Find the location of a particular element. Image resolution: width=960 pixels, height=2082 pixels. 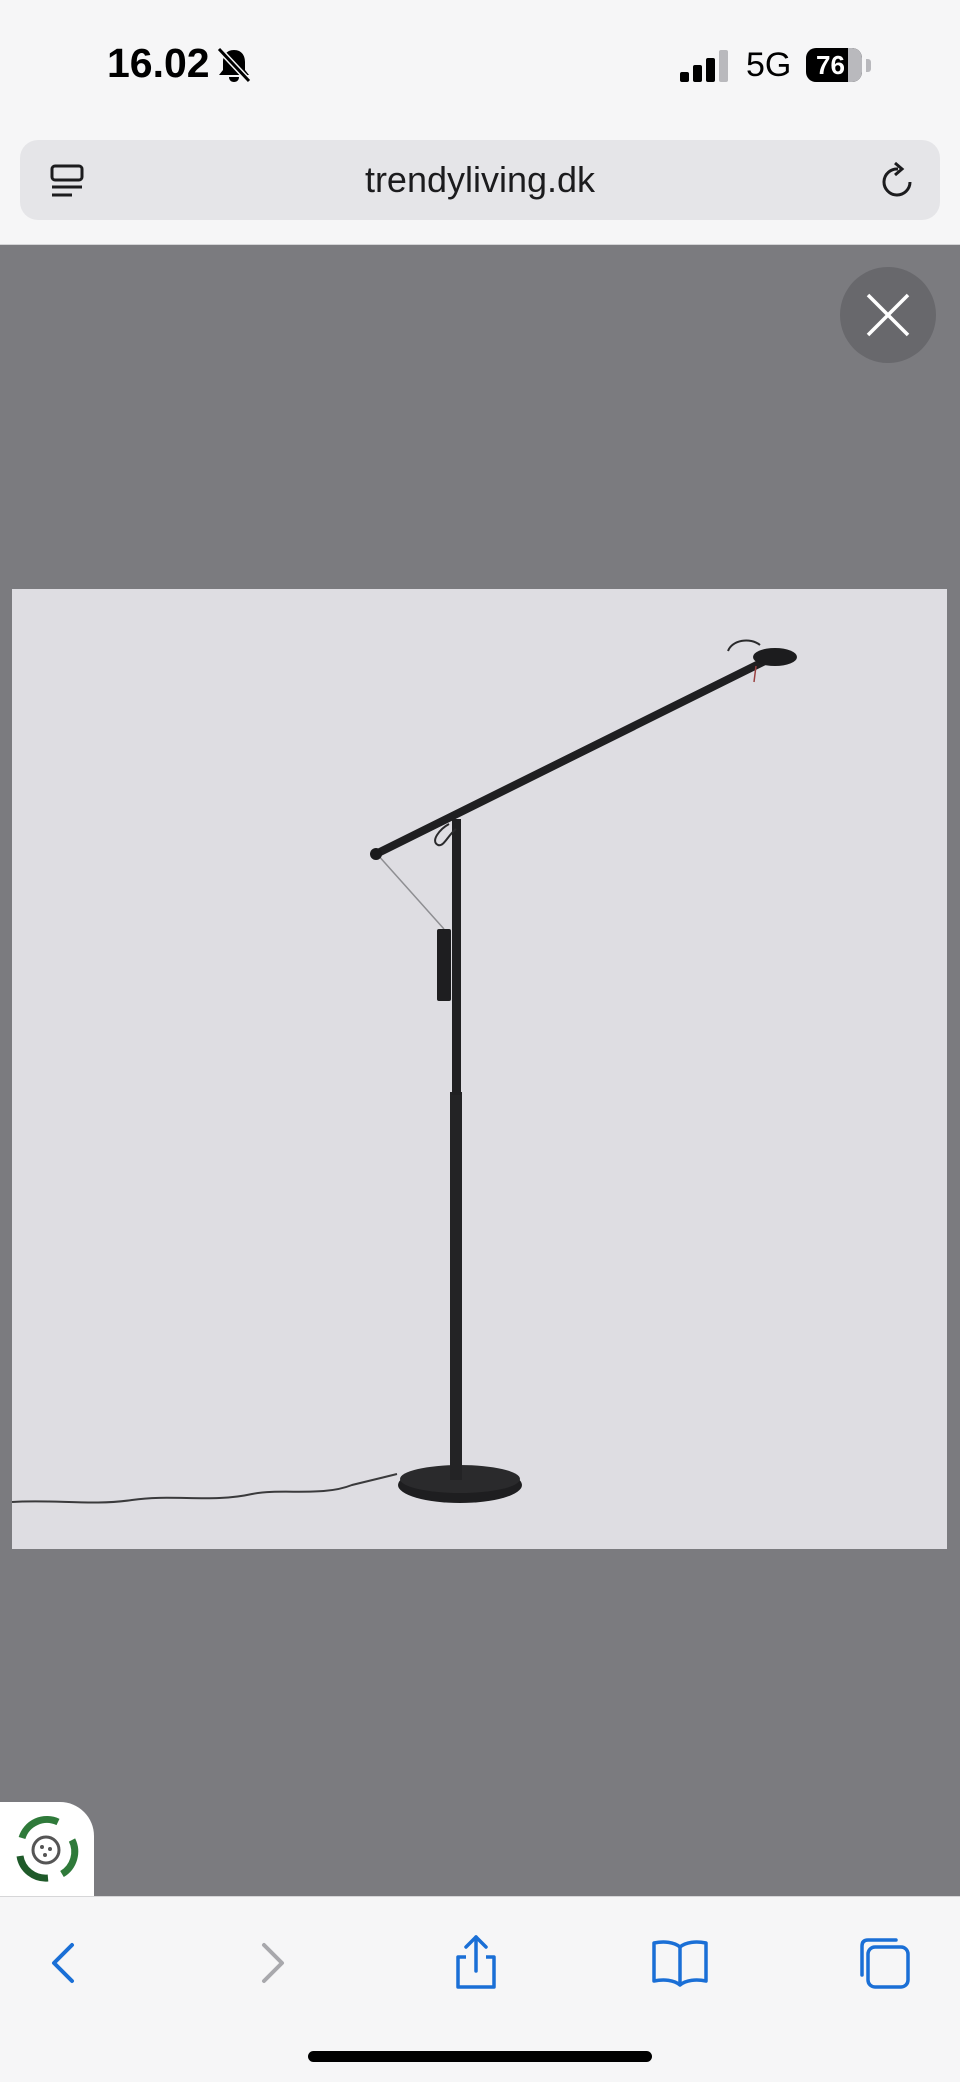

back-button is located at coordinates (64, 1963).